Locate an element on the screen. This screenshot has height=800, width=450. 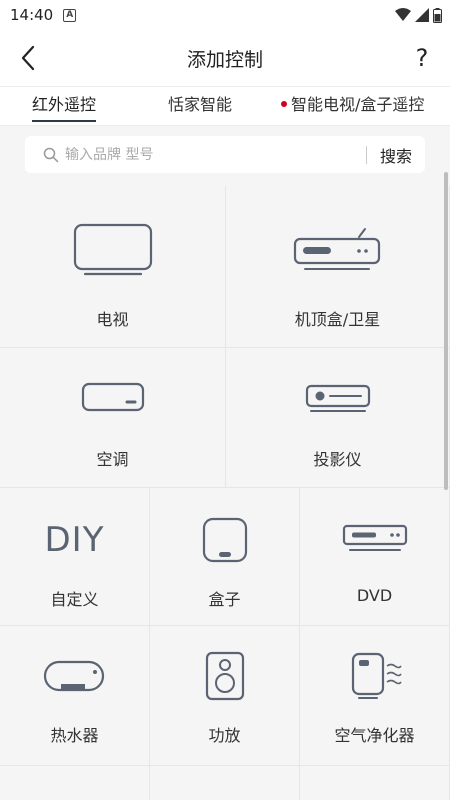
page-title: 添加控制 is located at coordinates (224, 59).